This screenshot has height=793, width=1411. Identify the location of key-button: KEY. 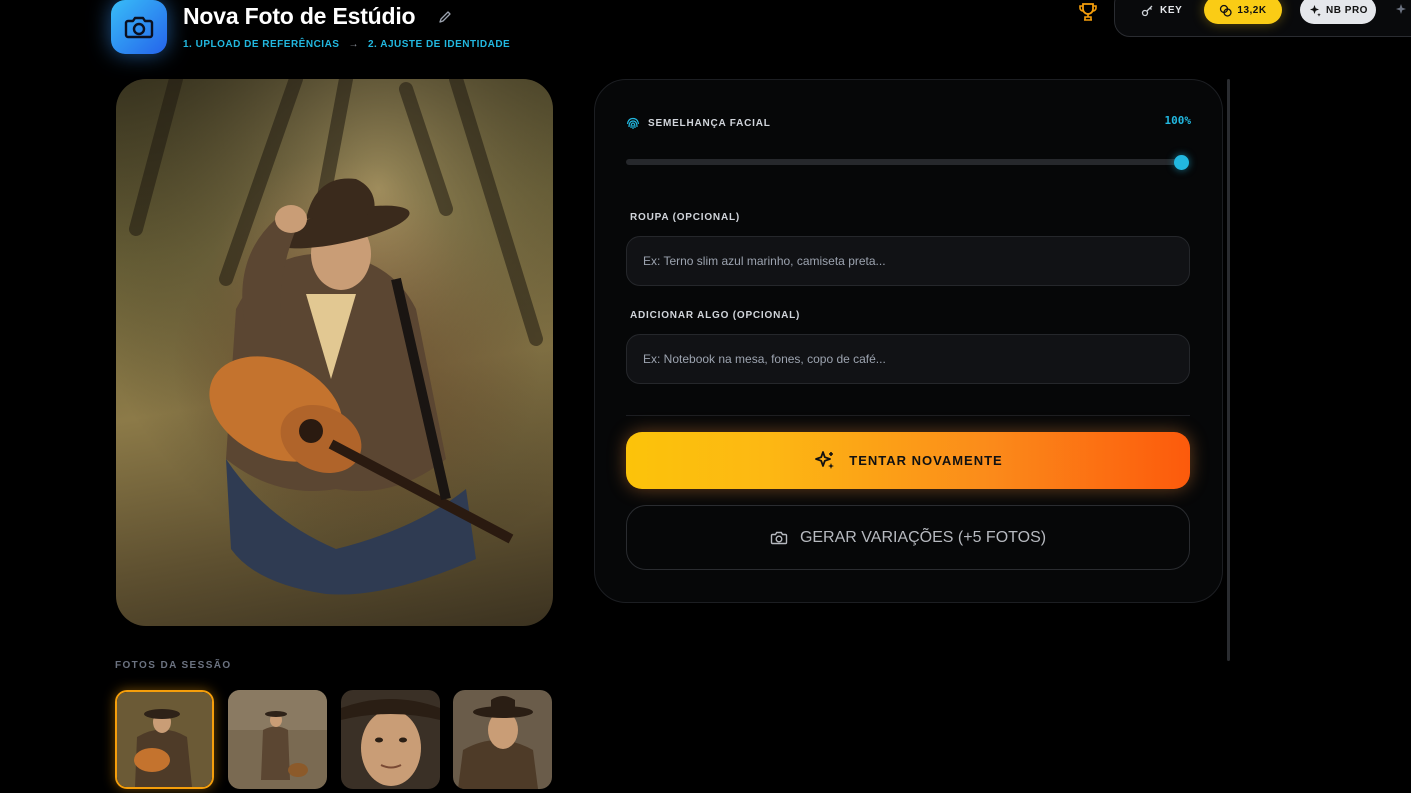
(1161, 11).